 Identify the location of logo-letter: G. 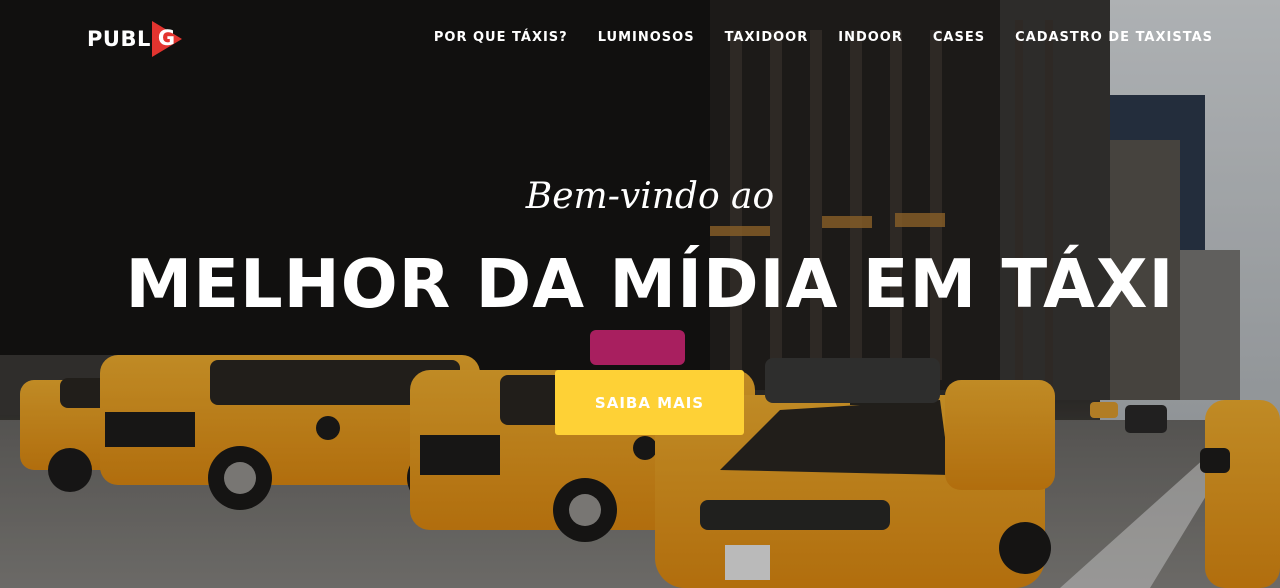
(166, 38).